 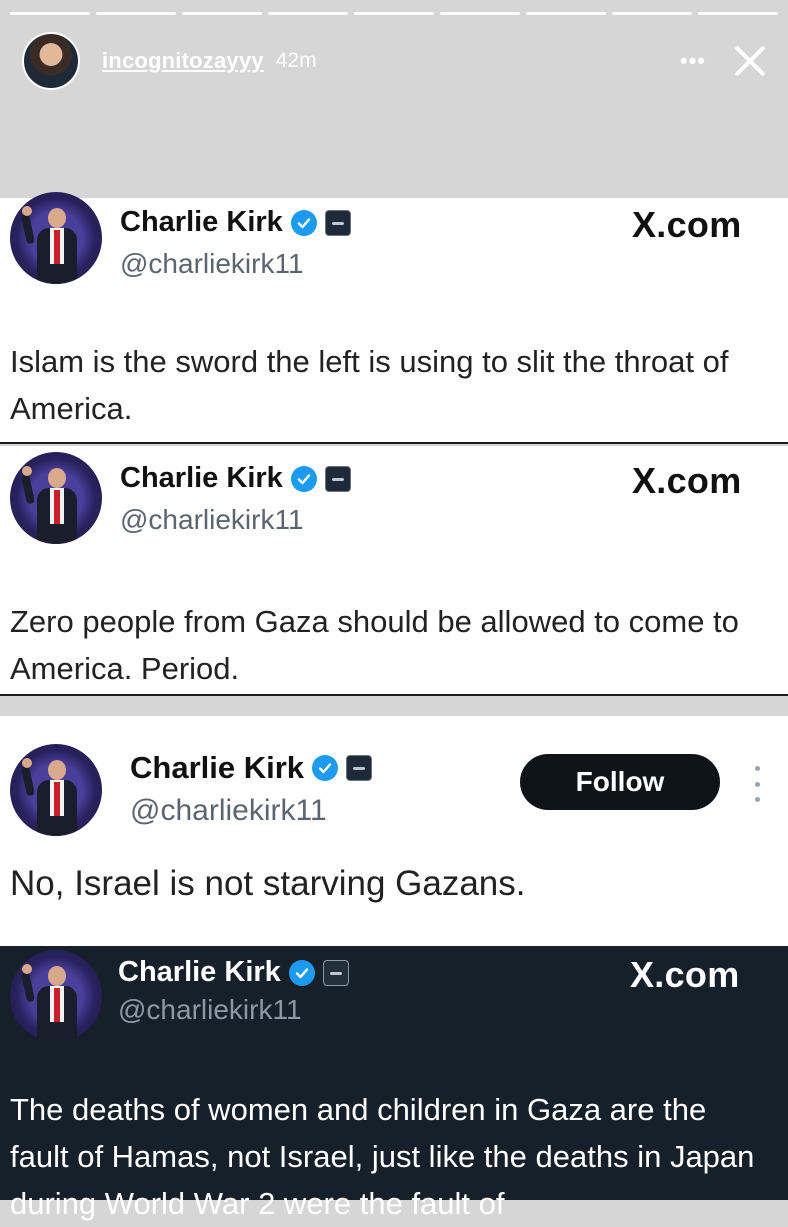 I want to click on close-icon, so click(x=750, y=61).